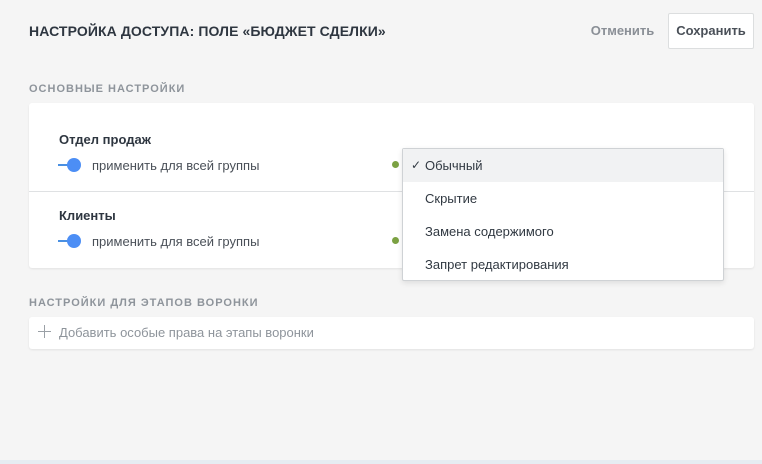 This screenshot has width=762, height=464. I want to click on dropdown-option-label: Запрет редактирования, so click(497, 264).